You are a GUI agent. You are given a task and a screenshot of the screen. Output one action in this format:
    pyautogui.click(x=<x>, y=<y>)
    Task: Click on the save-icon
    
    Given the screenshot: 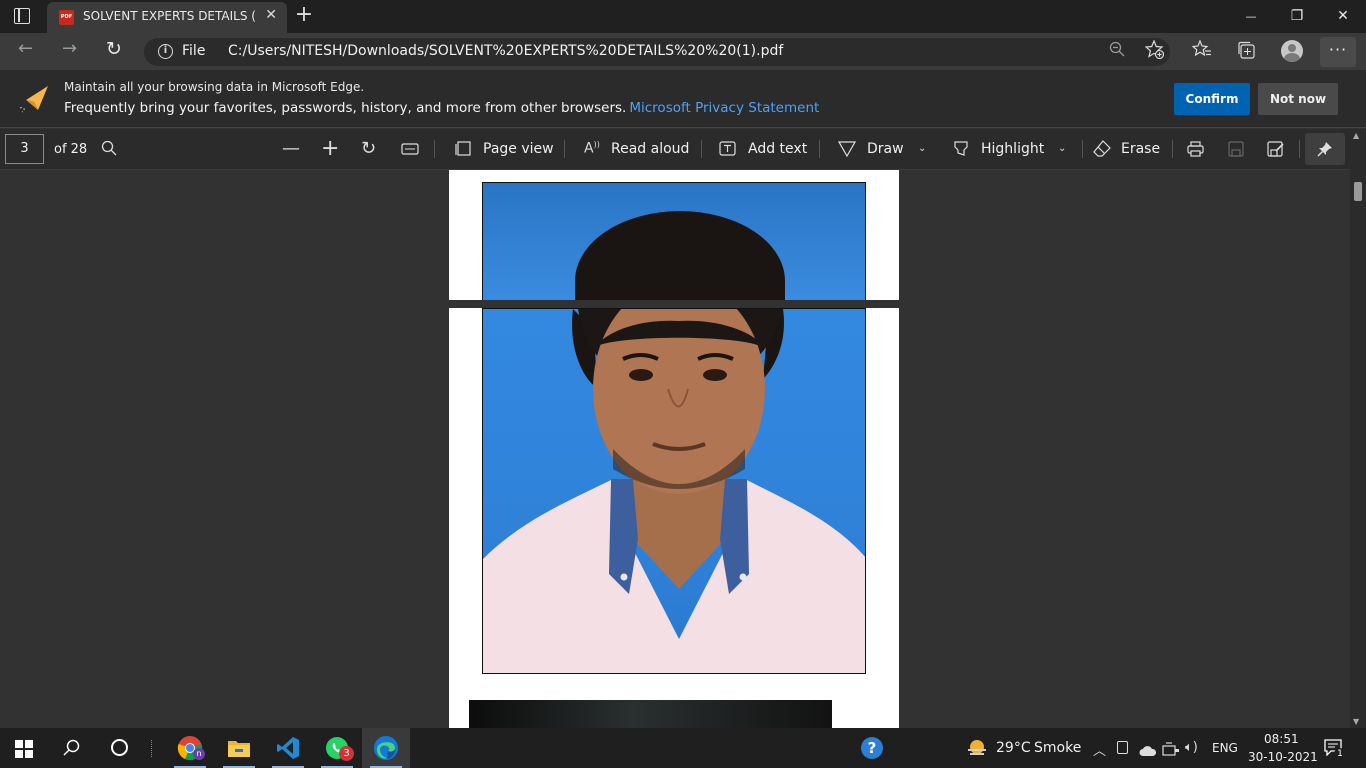 What is the action you would take?
    pyautogui.click(x=1236, y=151)
    